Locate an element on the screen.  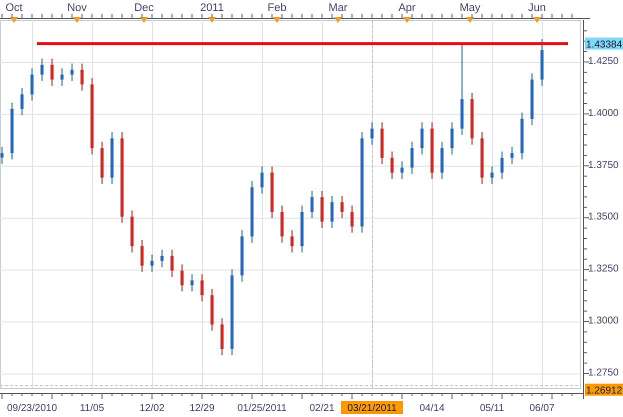
axis-label: 06/07 is located at coordinates (542, 408).